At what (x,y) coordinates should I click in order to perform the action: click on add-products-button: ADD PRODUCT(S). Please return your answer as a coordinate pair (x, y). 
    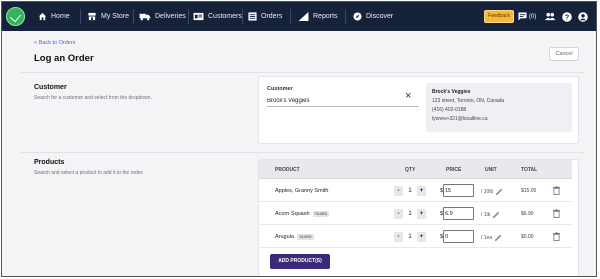
    Looking at the image, I should click on (300, 261).